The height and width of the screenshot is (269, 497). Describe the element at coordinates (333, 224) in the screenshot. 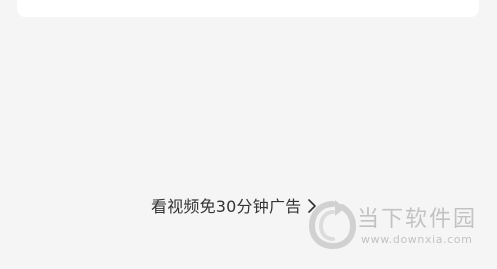

I see `downxia-logo-icon` at that location.